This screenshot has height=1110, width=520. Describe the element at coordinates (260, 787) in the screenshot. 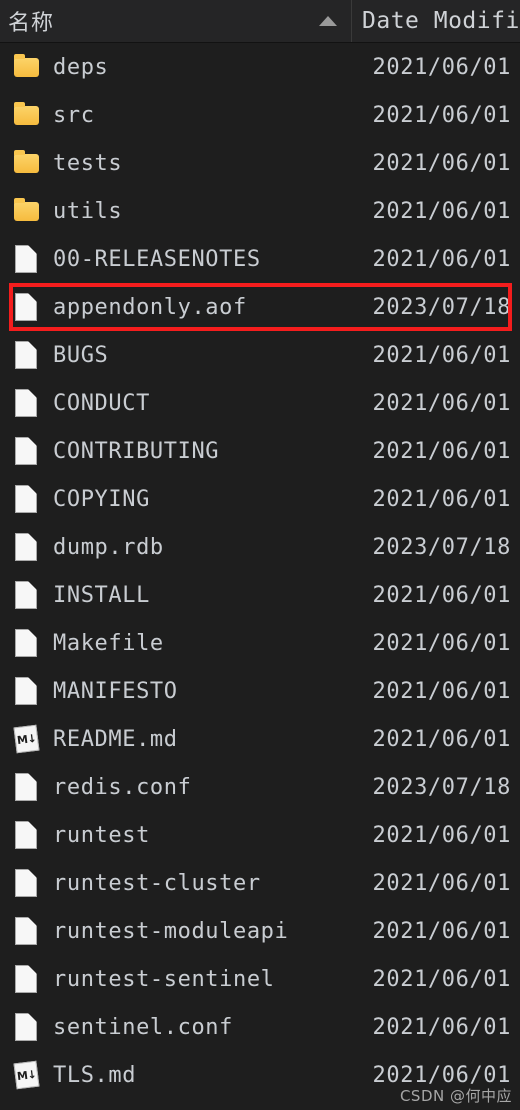

I see `file-row: redis.conf 2023/07/18` at that location.